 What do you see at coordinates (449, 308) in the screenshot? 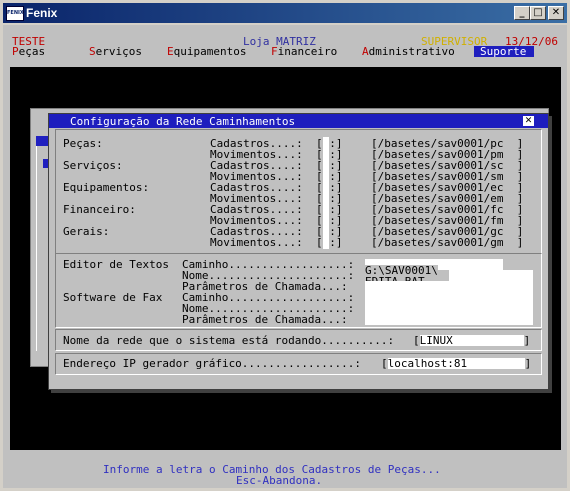
I see `fax-nome-input` at bounding box center [449, 308].